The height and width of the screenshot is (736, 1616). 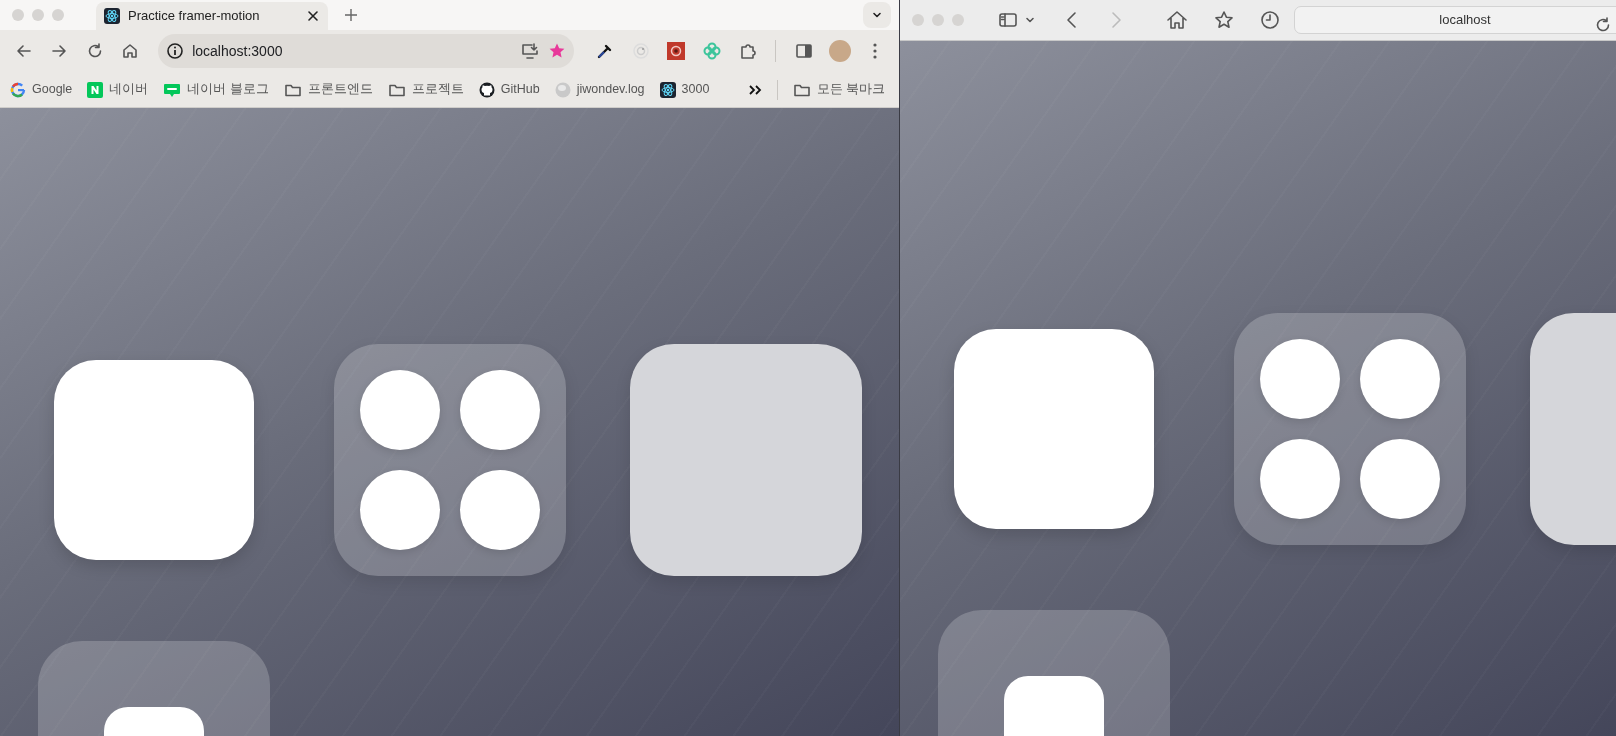 I want to click on install-icon, so click(x=529, y=51).